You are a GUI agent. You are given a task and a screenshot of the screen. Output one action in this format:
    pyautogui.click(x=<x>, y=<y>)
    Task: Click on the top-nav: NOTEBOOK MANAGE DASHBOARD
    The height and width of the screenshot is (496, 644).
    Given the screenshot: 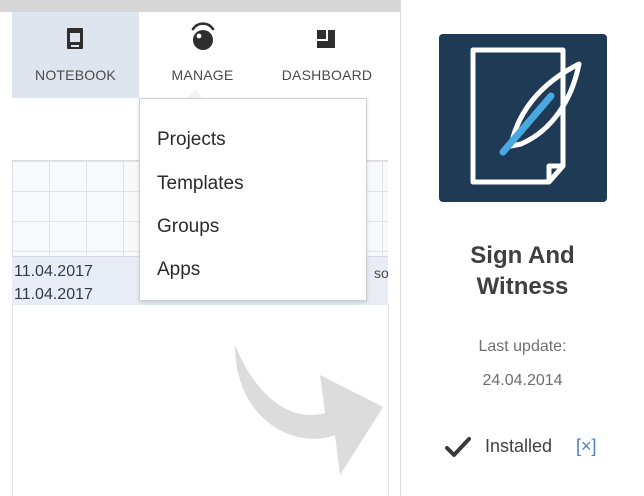 What is the action you would take?
    pyautogui.click(x=200, y=56)
    